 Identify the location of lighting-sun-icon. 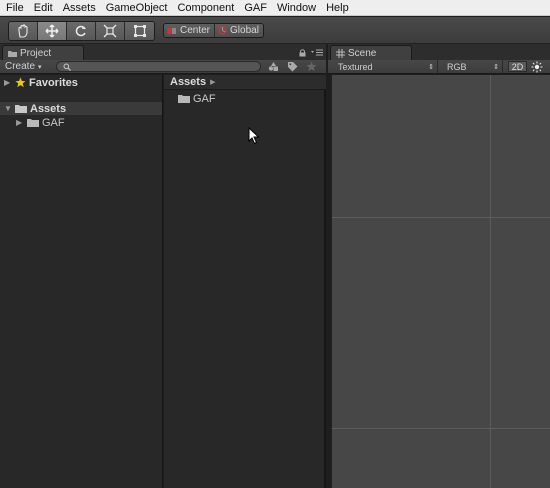
(537, 67).